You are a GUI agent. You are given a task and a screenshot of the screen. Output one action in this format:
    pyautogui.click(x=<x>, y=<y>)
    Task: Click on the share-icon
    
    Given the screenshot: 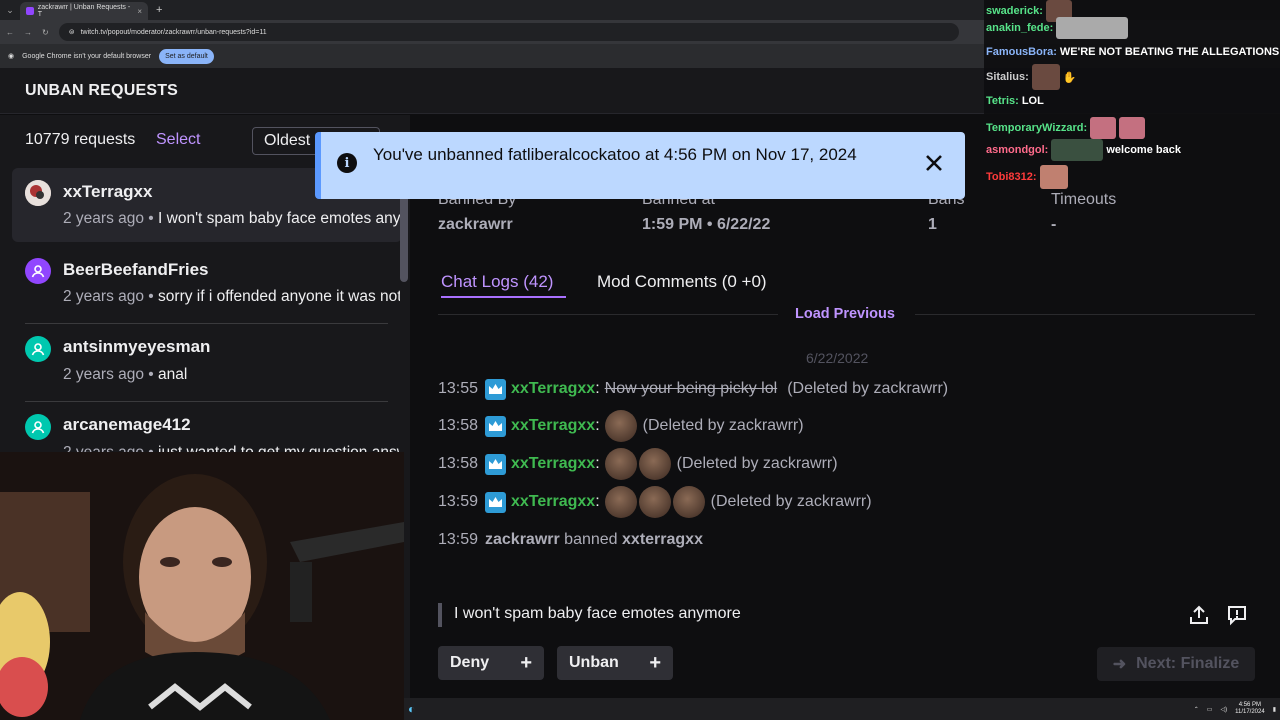 What is the action you would take?
    pyautogui.click(x=1199, y=617)
    